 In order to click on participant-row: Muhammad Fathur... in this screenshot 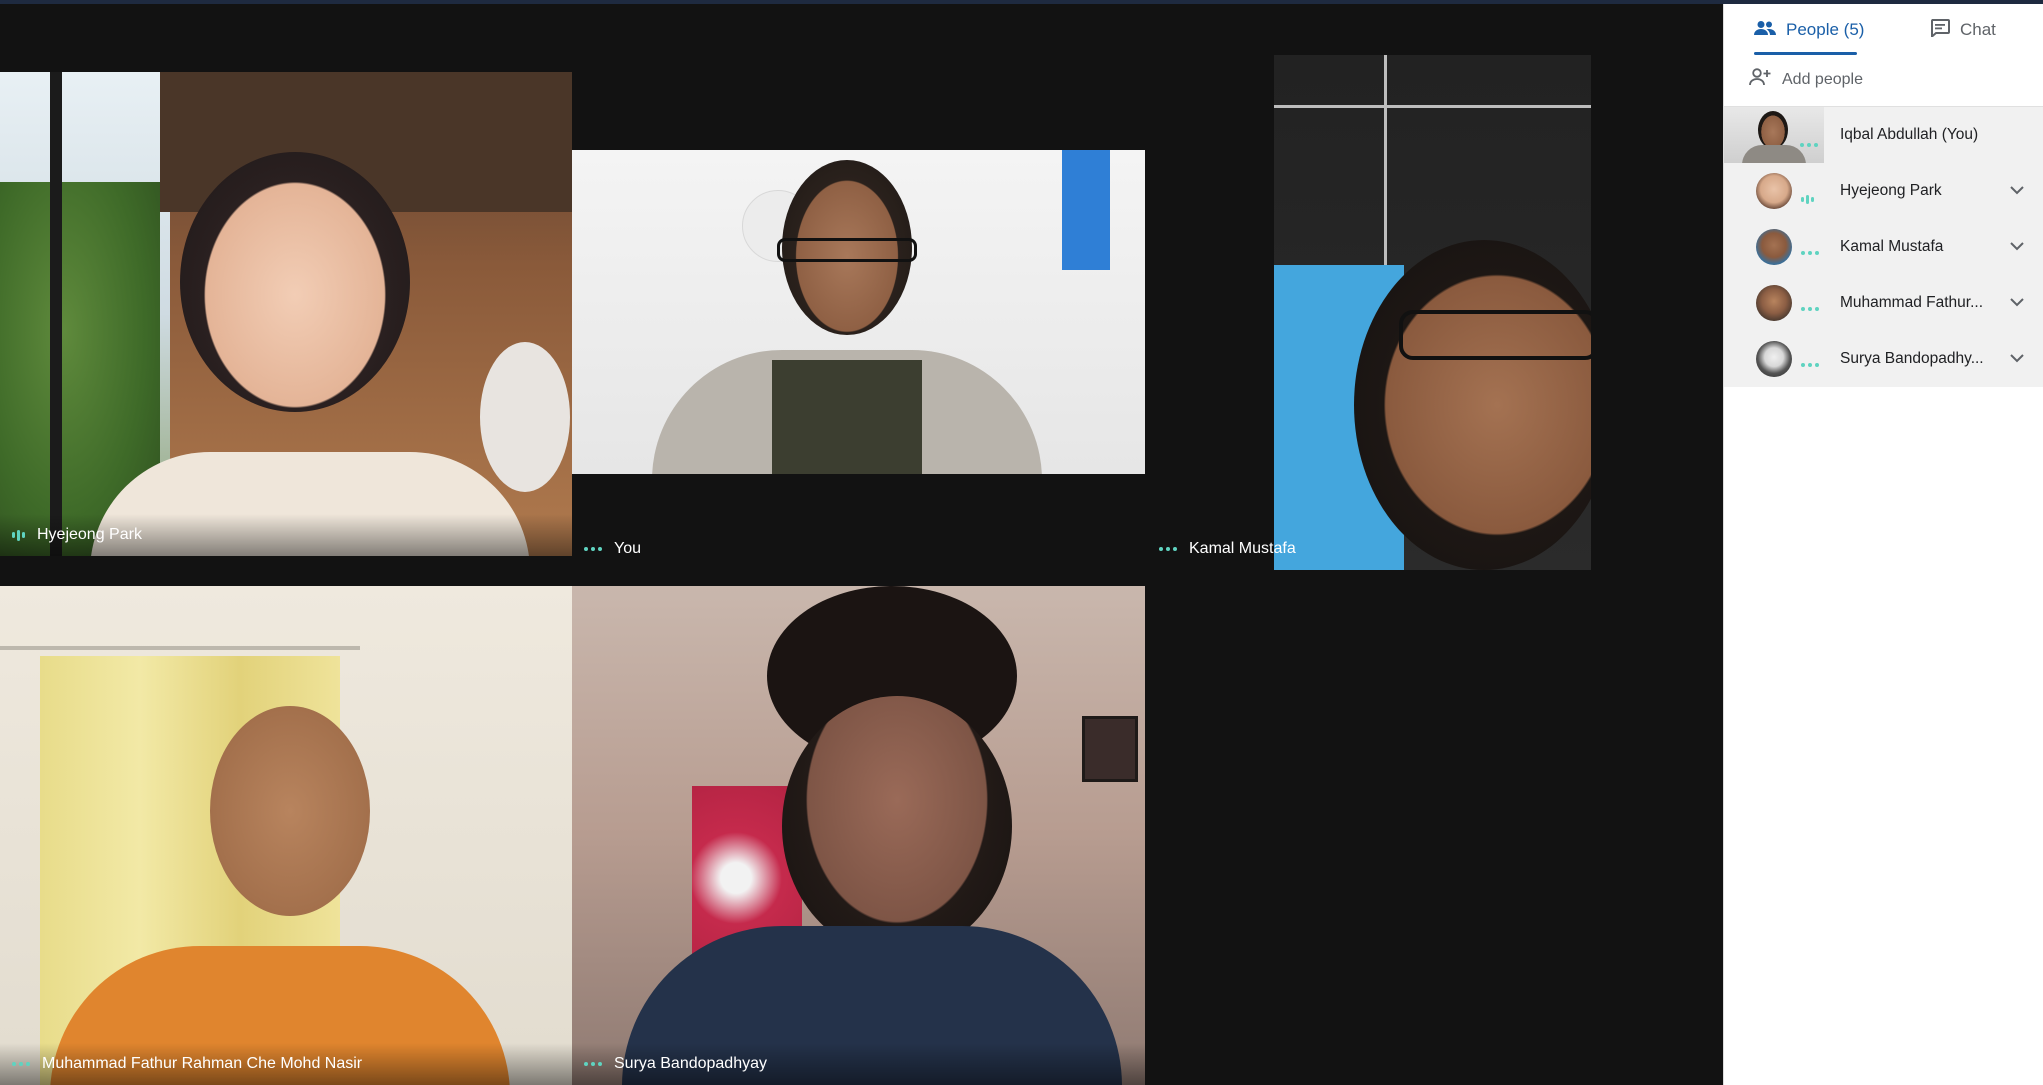, I will do `click(1883, 303)`.